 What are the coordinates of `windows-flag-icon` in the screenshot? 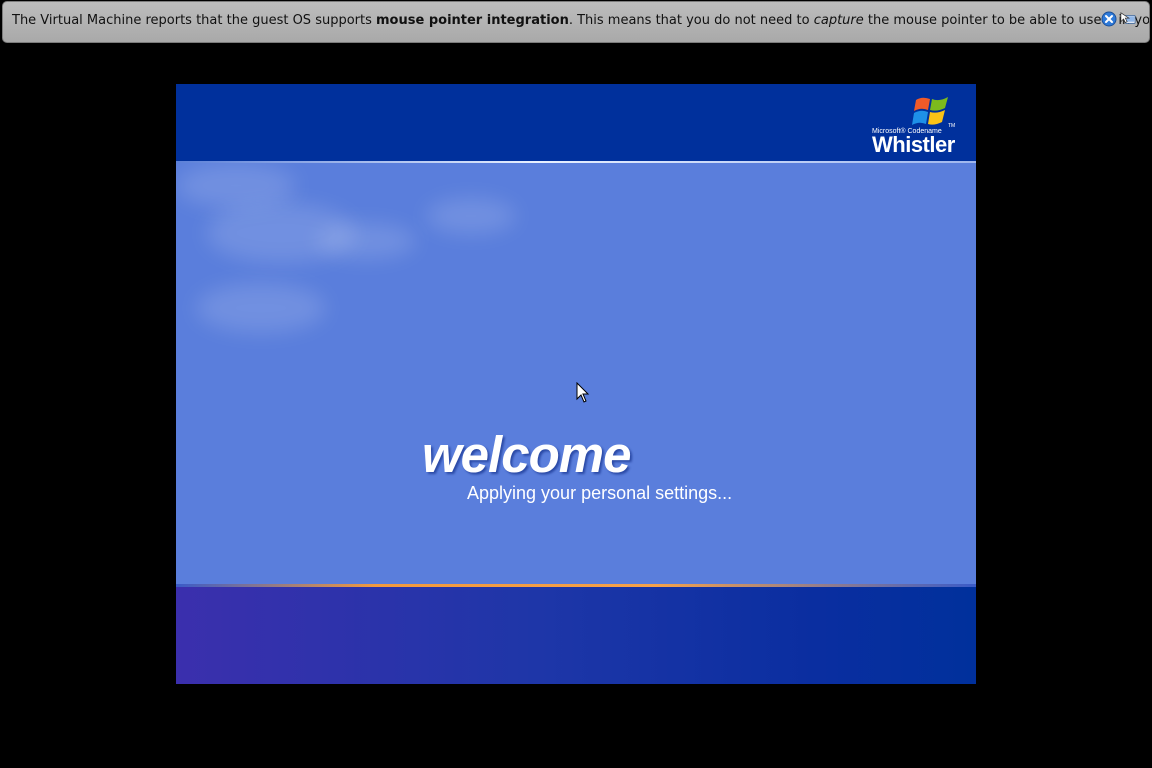 It's located at (930, 111).